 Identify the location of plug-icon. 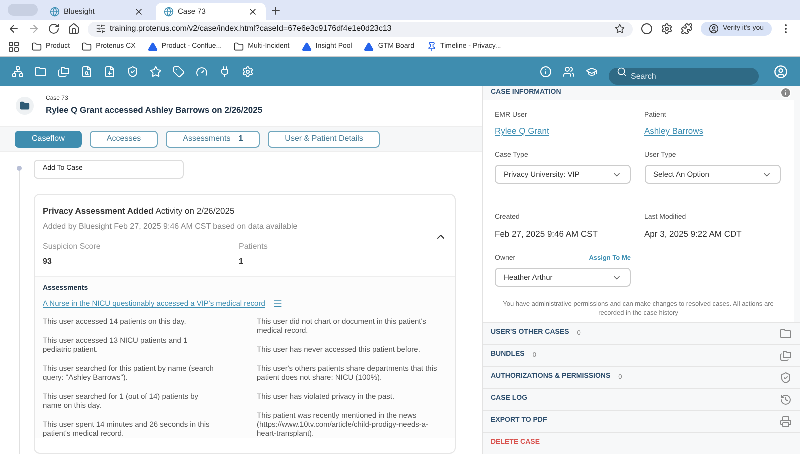
(225, 72).